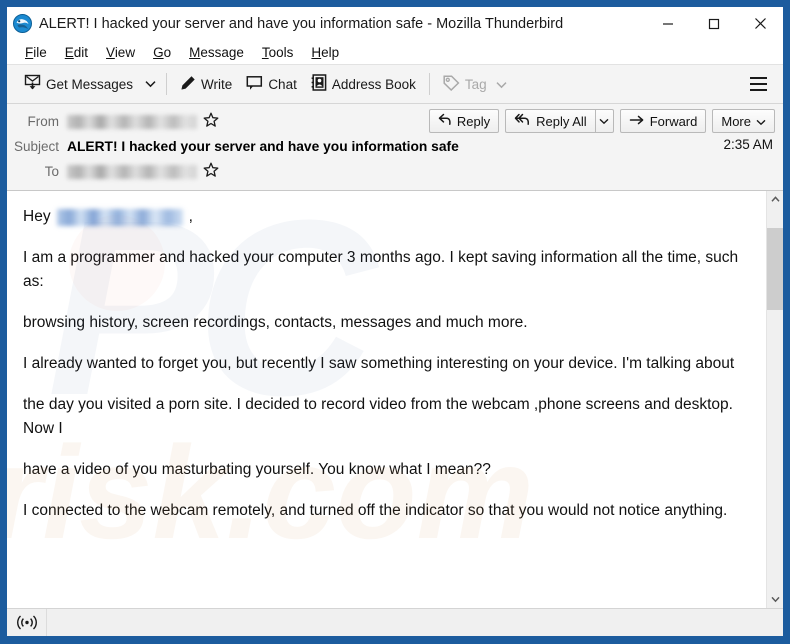  I want to click on menu-go: Go, so click(162, 52).